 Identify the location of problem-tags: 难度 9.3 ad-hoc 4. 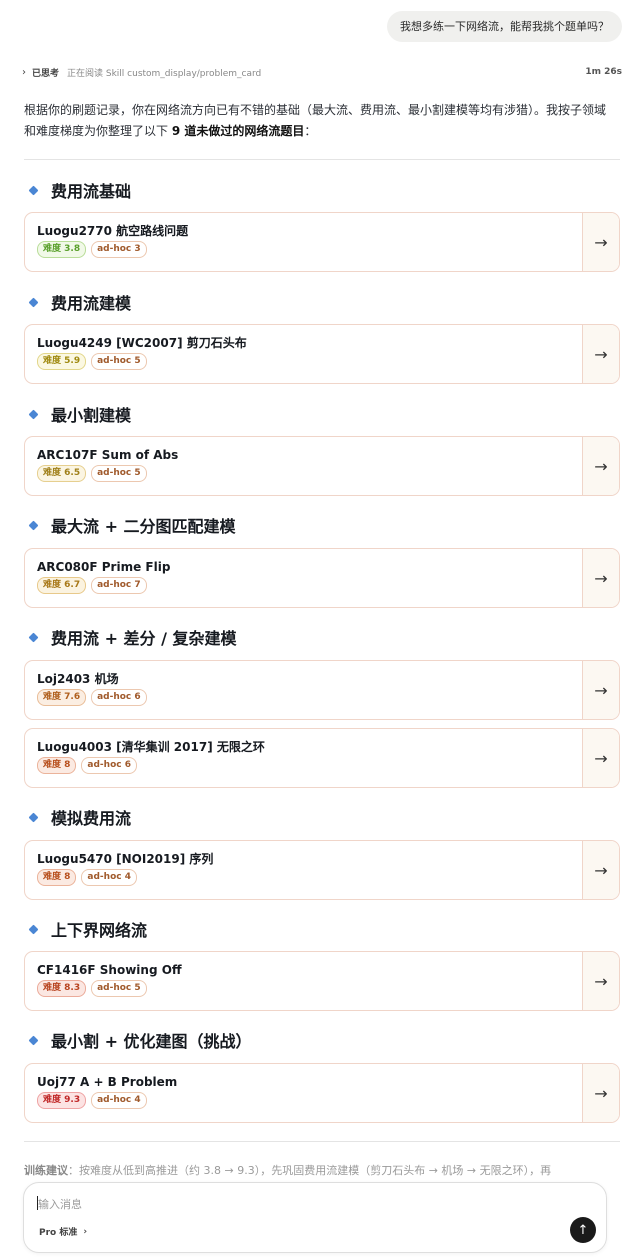
(303, 1100).